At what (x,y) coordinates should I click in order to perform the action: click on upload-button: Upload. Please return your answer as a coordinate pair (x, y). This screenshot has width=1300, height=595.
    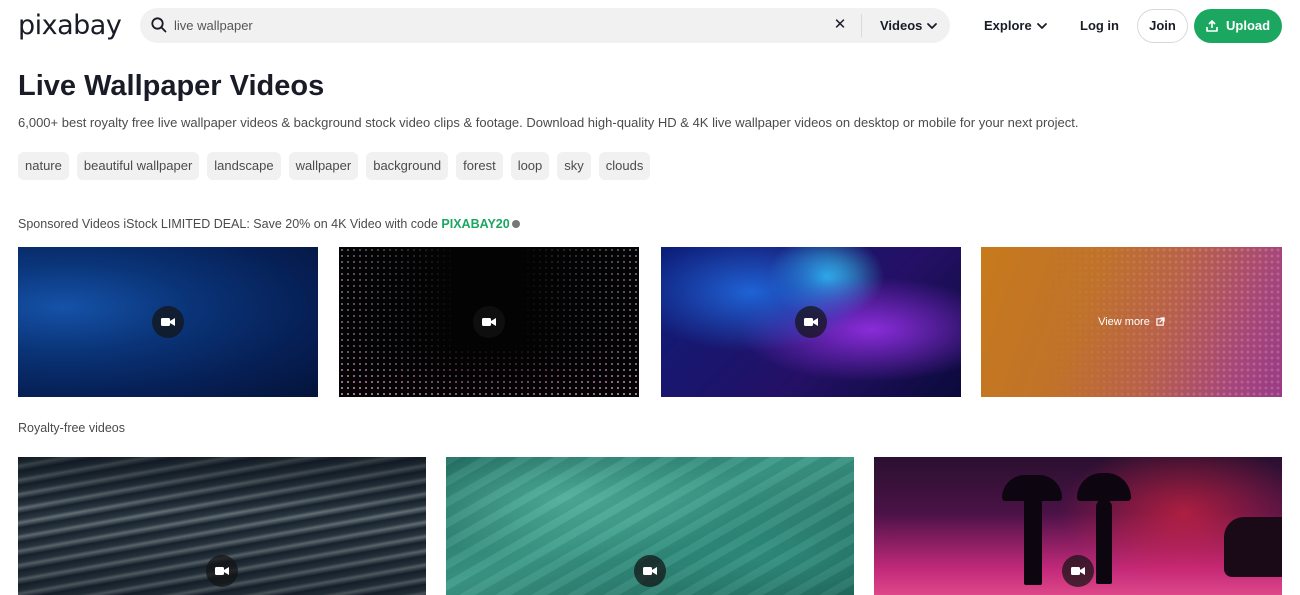
    Looking at the image, I should click on (1238, 26).